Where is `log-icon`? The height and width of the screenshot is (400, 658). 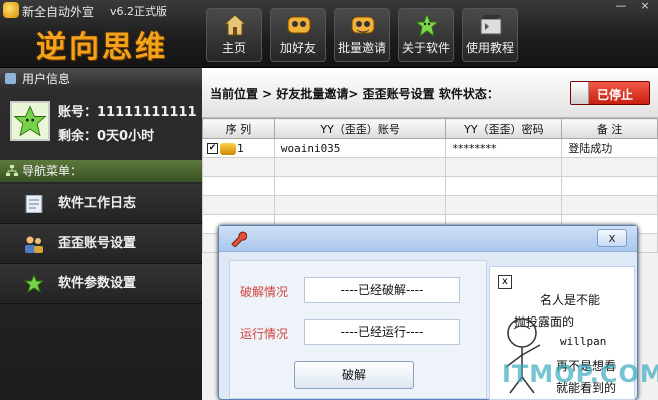
log-icon is located at coordinates (34, 204).